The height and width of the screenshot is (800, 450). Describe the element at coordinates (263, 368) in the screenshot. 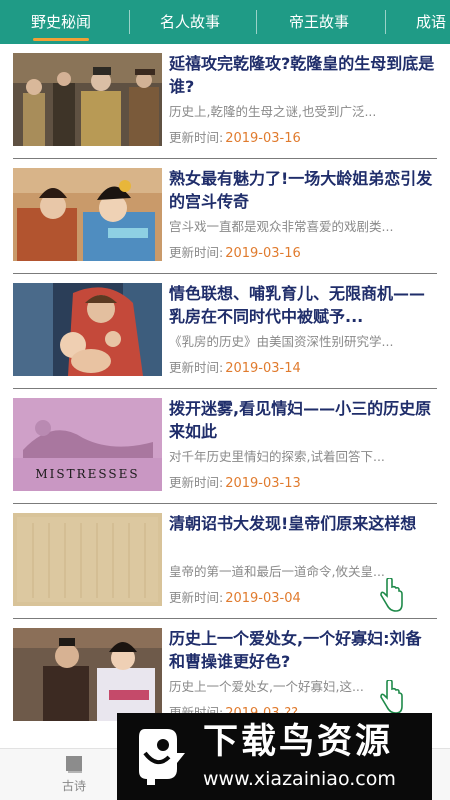

I see `article-date: 2019-03-14` at that location.